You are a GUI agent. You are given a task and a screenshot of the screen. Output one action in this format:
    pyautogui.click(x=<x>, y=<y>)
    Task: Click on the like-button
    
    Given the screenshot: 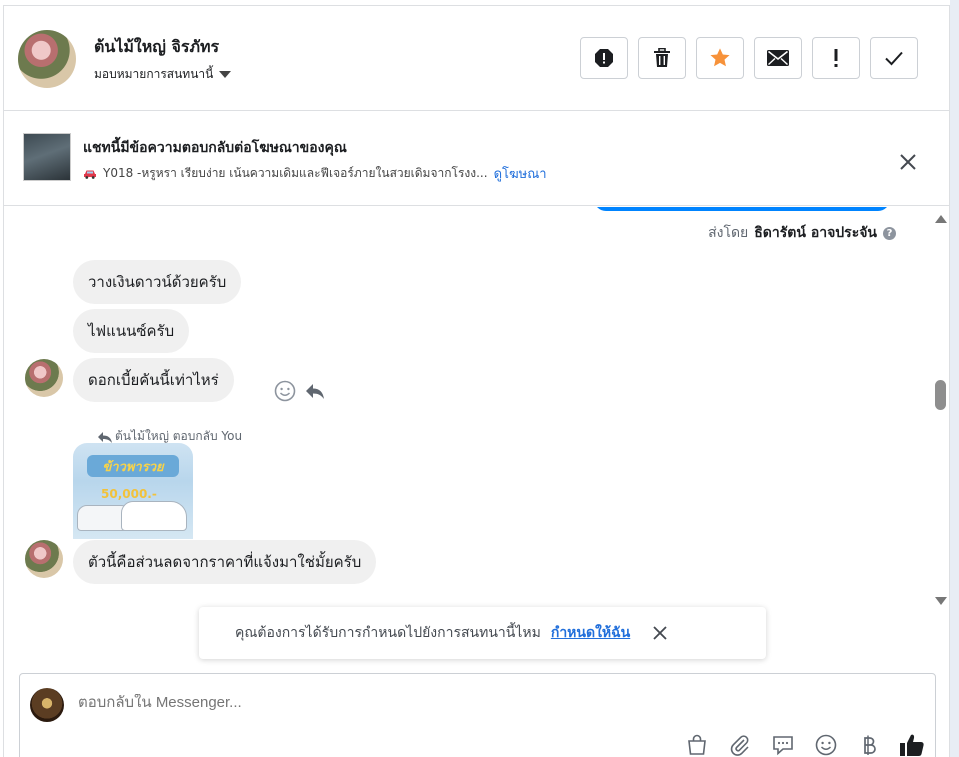 What is the action you would take?
    pyautogui.click(x=912, y=744)
    